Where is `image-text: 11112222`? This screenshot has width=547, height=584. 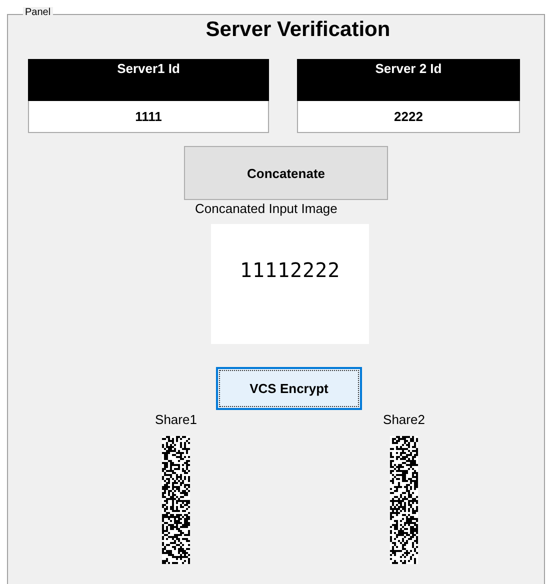
image-text: 11112222 is located at coordinates (290, 271).